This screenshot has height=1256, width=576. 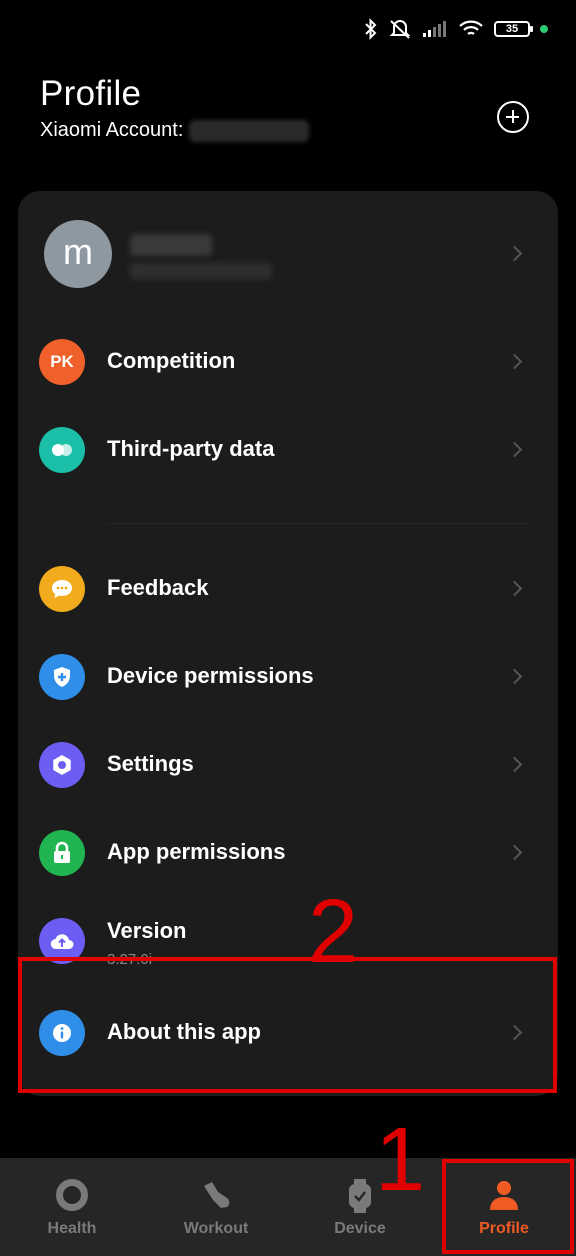 I want to click on menu-item-label: Version, so click(x=147, y=930).